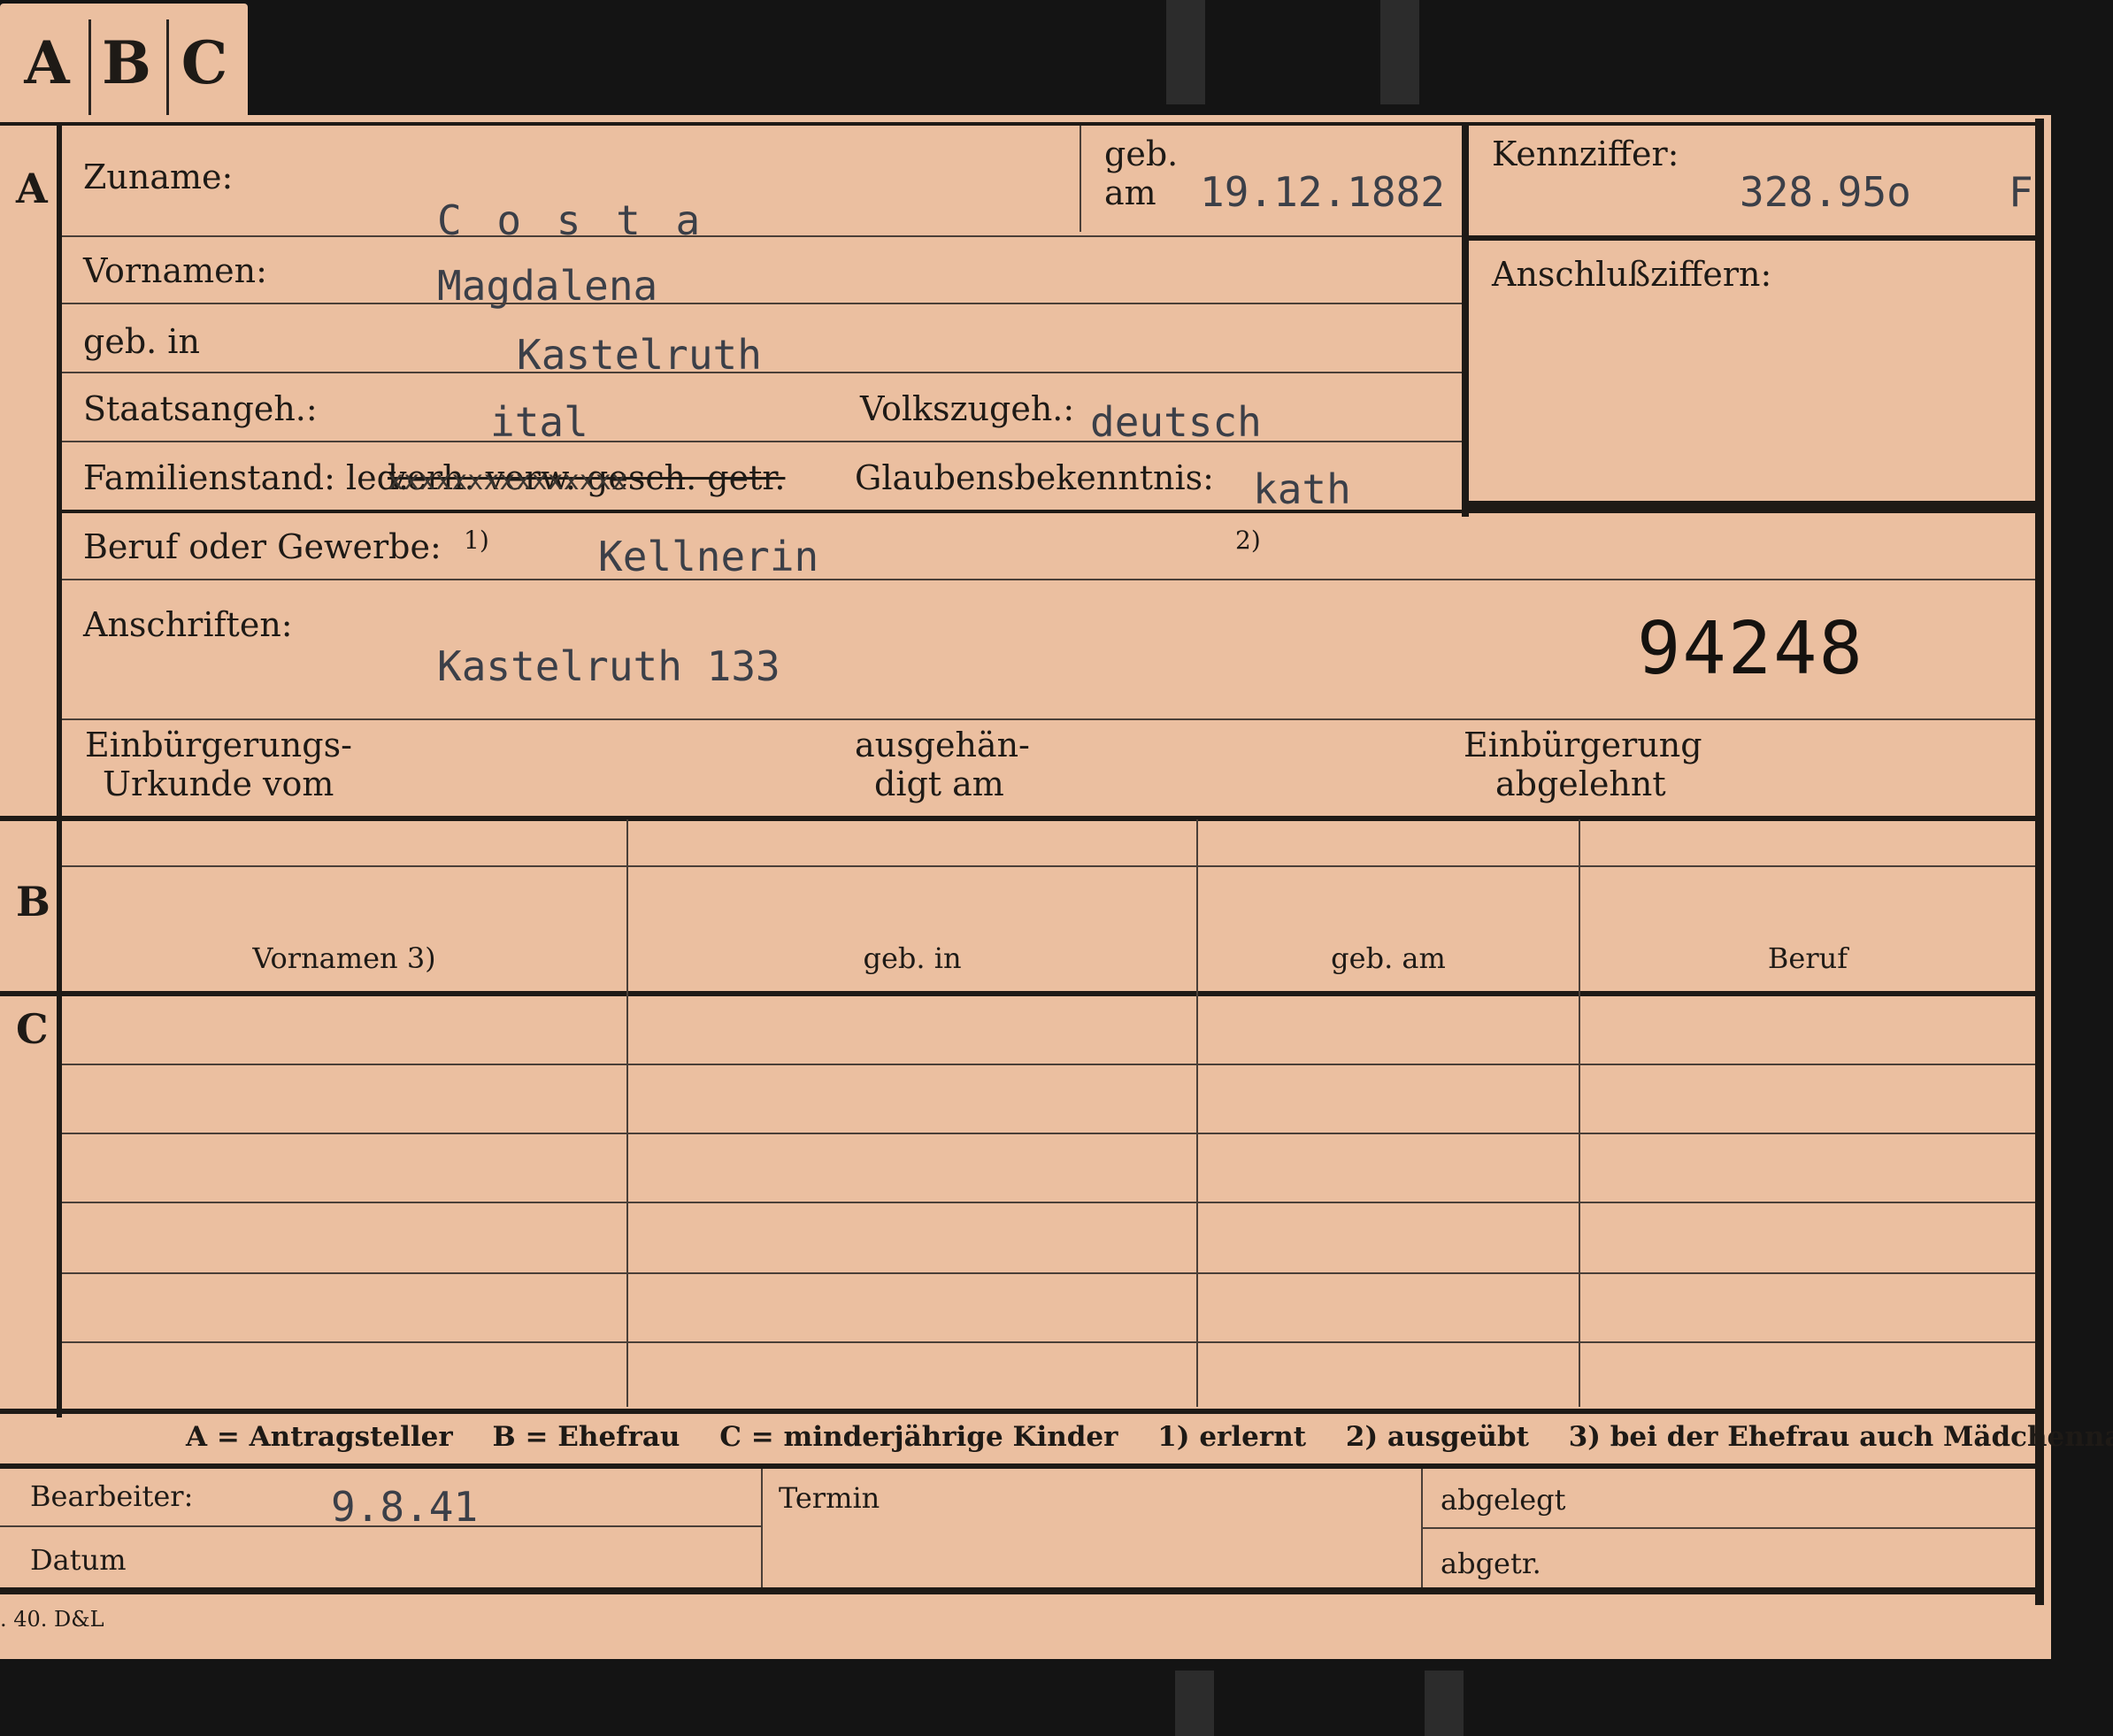  Describe the element at coordinates (32, 1029) in the screenshot. I see `section-c-marker: C` at that location.